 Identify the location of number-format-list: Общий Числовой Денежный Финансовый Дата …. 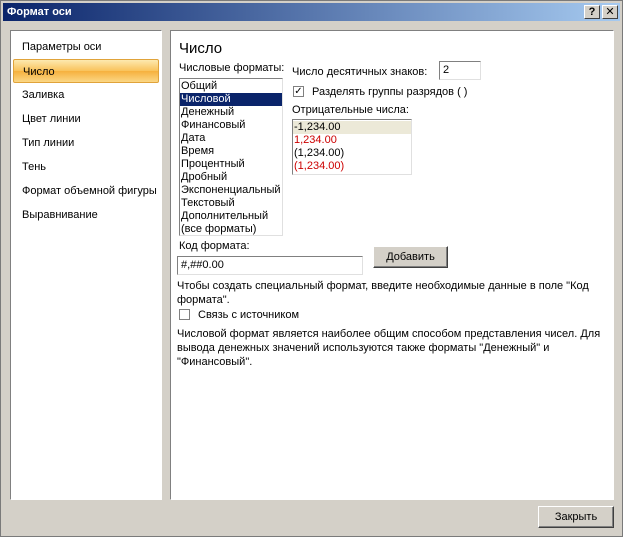
(231, 157).